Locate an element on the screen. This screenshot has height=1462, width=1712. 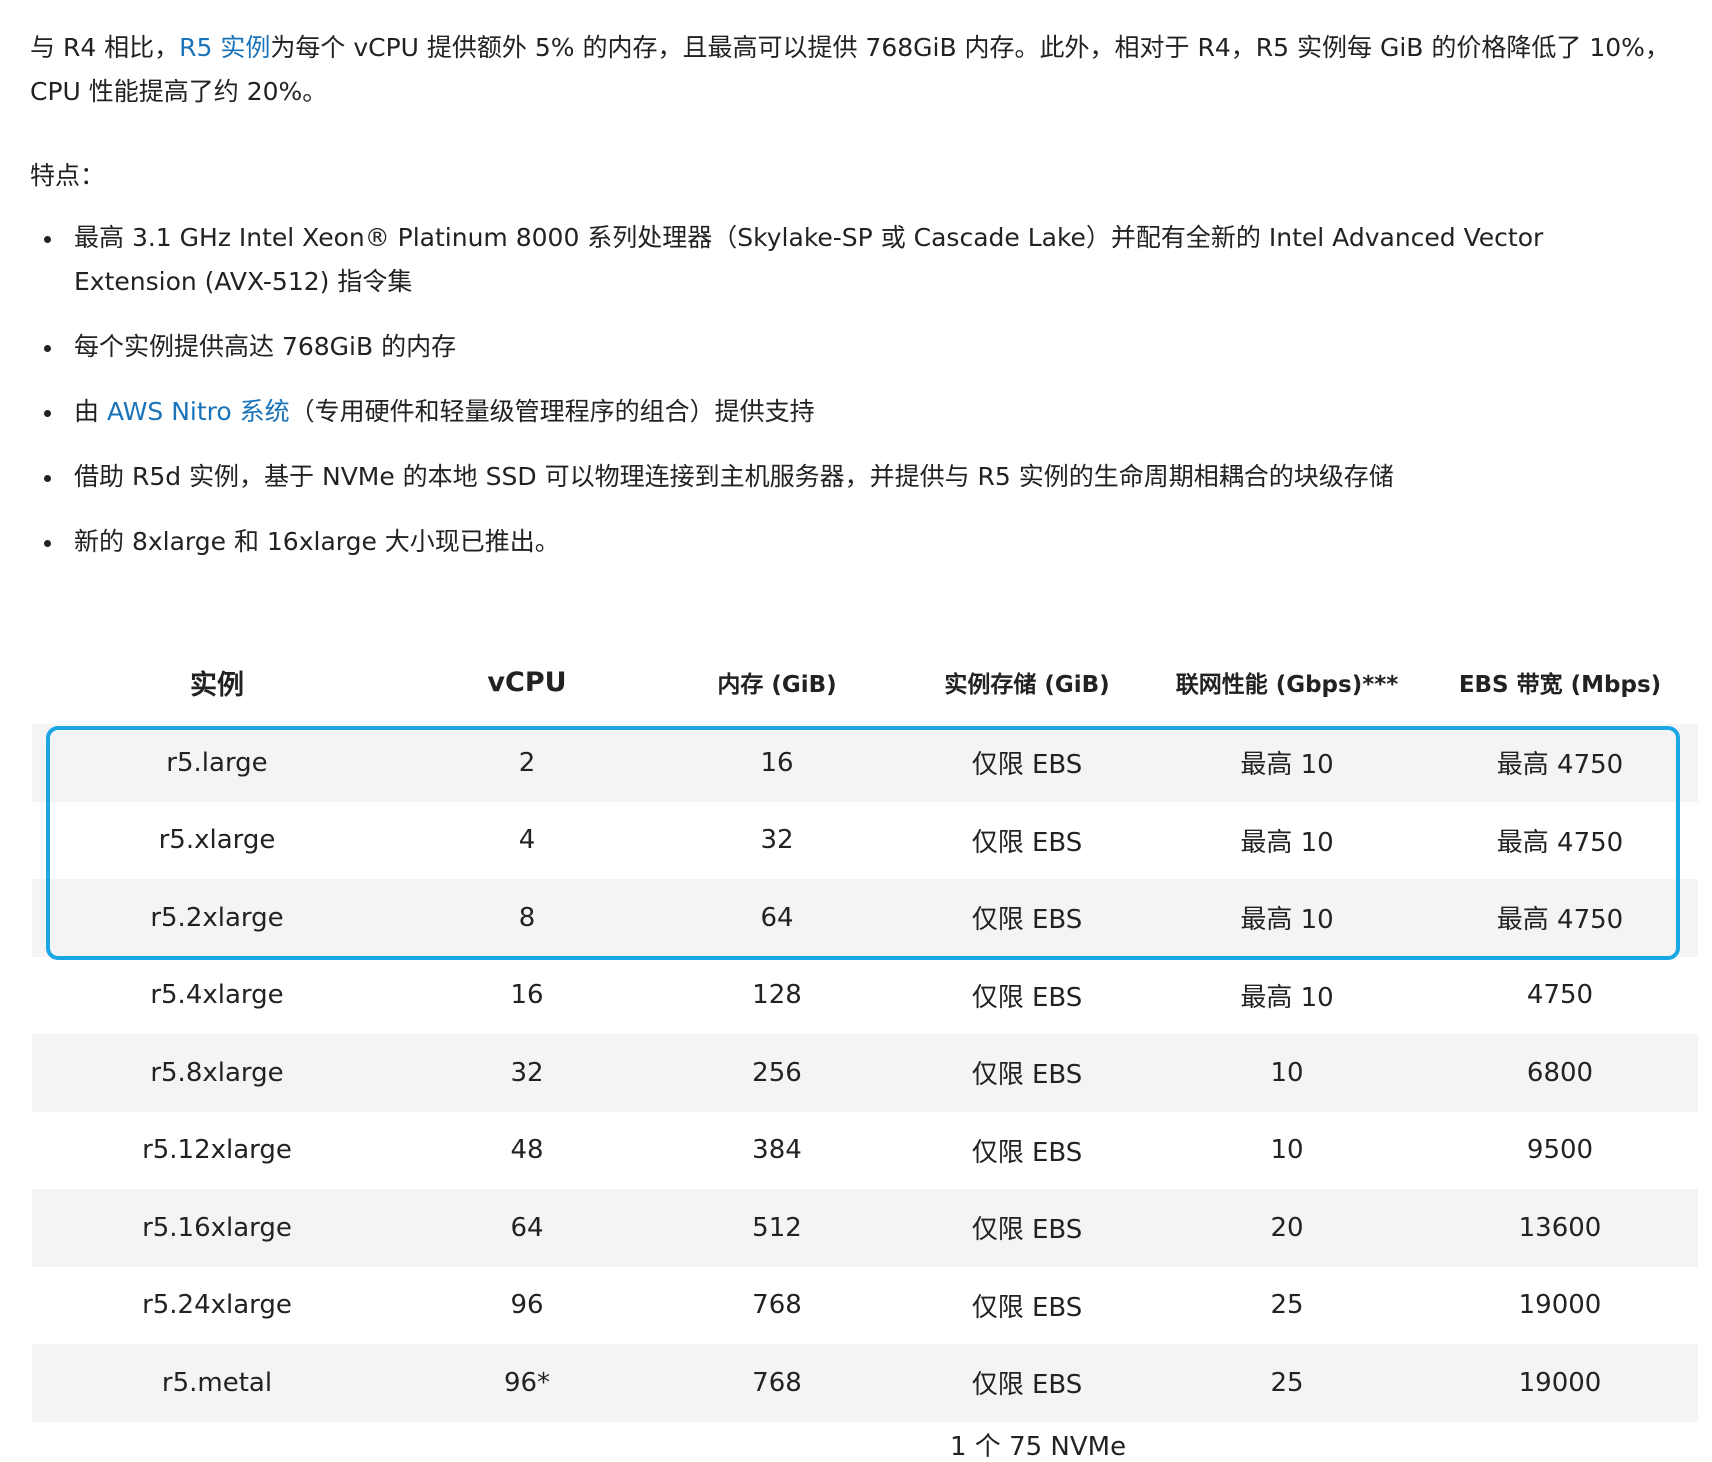
table-row: r5.12xlarge 48 384 仅限 EBS 10 9500 is located at coordinates (865, 1151).